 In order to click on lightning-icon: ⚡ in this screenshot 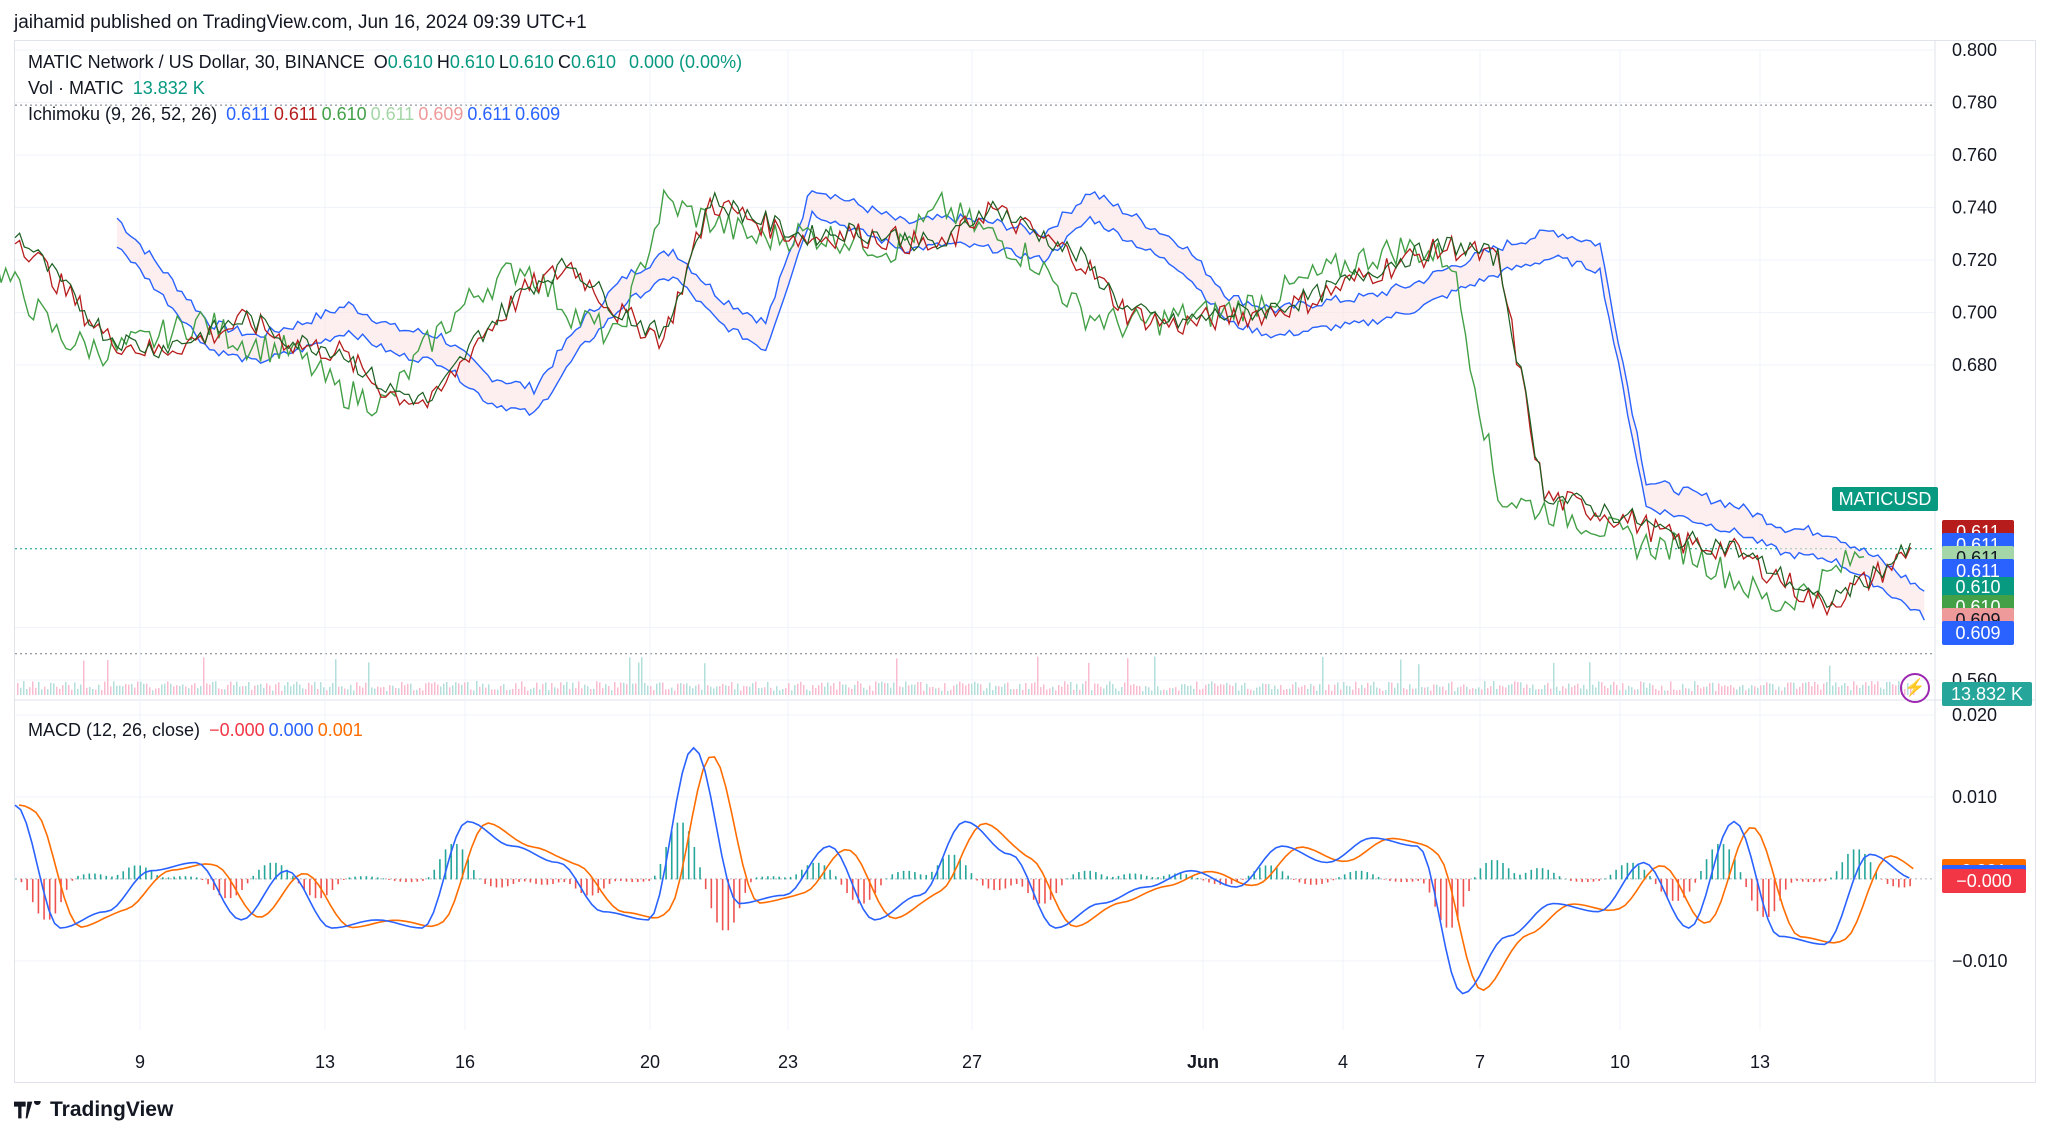, I will do `click(1915, 688)`.